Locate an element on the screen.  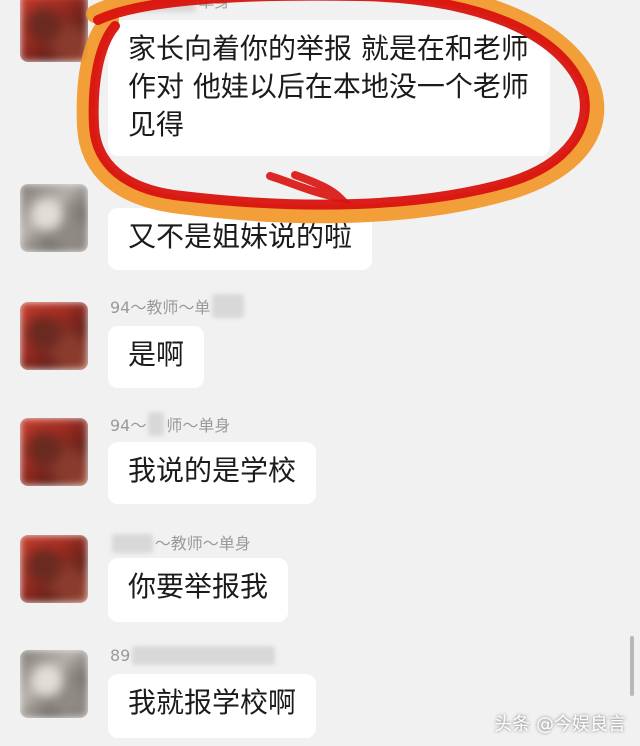
sender-name-suffix: 师～单身 is located at coordinates (198, 425).